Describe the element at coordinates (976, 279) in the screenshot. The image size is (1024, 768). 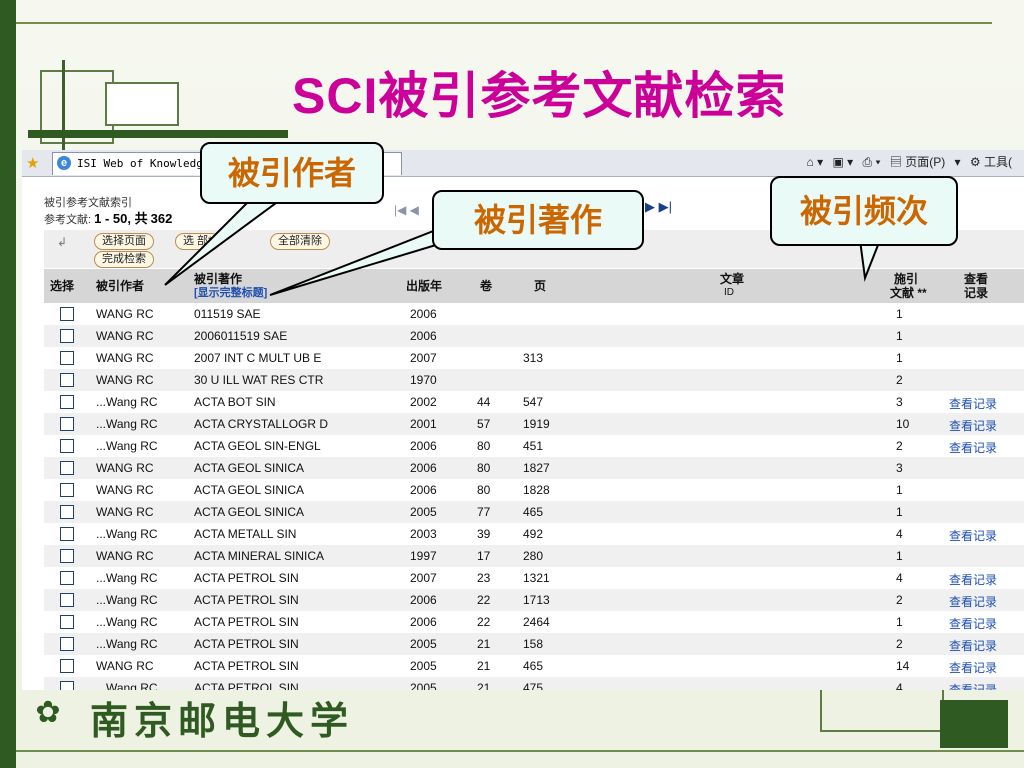
I see `header-view: 查看` at that location.